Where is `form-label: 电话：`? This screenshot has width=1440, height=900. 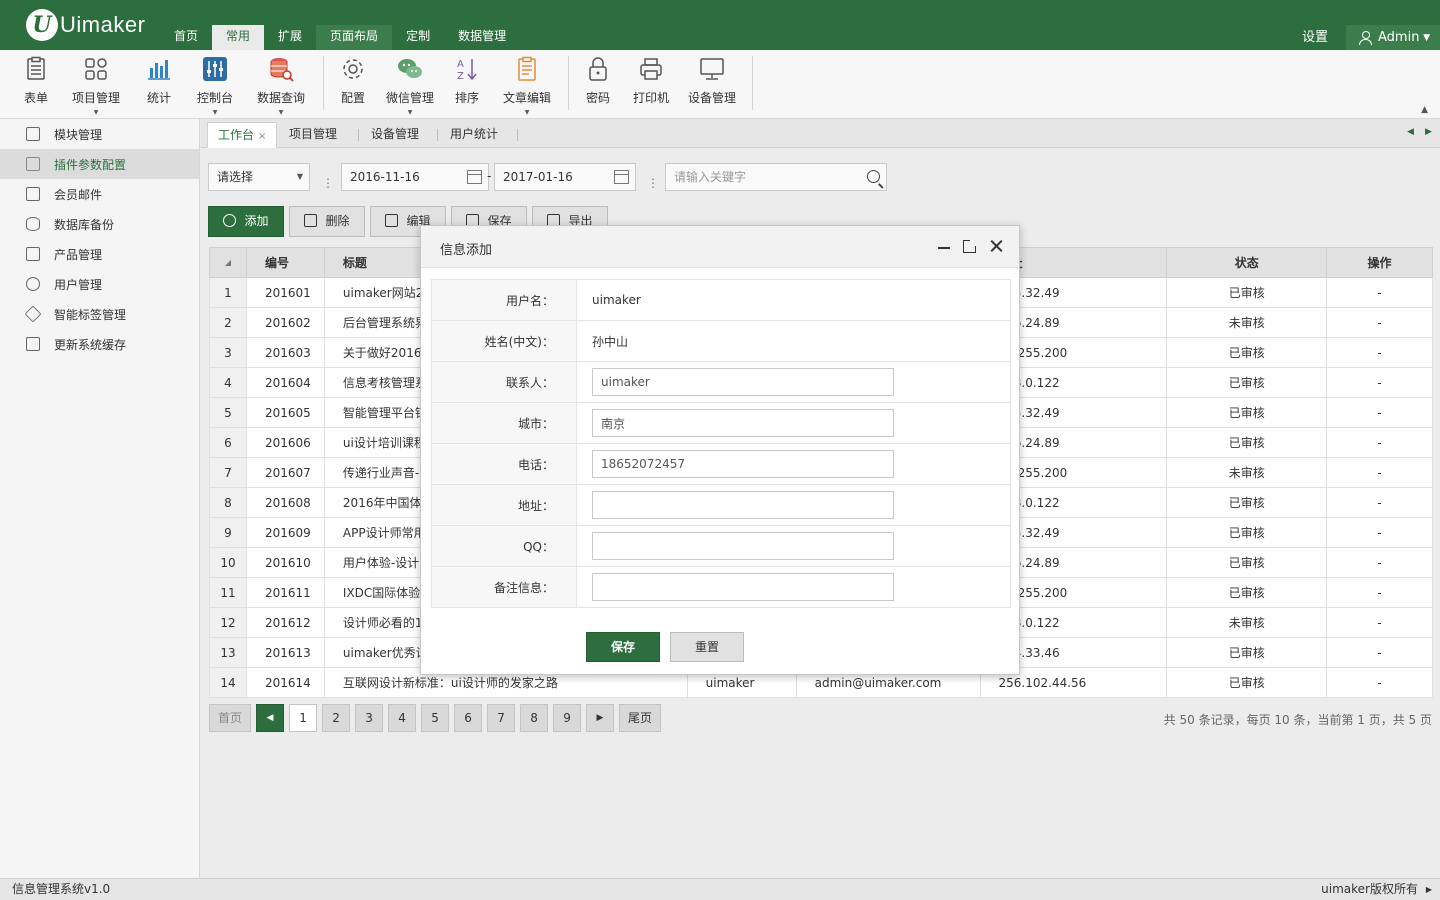 form-label: 电话： is located at coordinates (504, 464).